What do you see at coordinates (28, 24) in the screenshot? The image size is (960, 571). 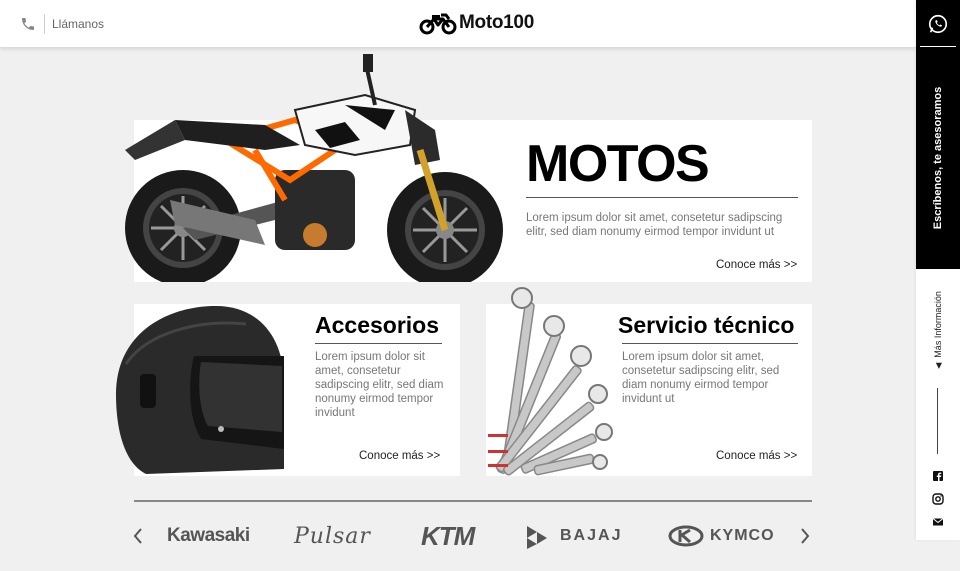 I see `phone-icon` at bounding box center [28, 24].